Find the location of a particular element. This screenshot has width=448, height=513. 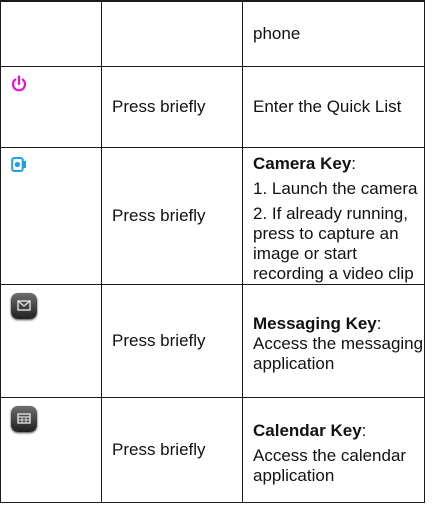

key-title: Messaging Key is located at coordinates (315, 323).